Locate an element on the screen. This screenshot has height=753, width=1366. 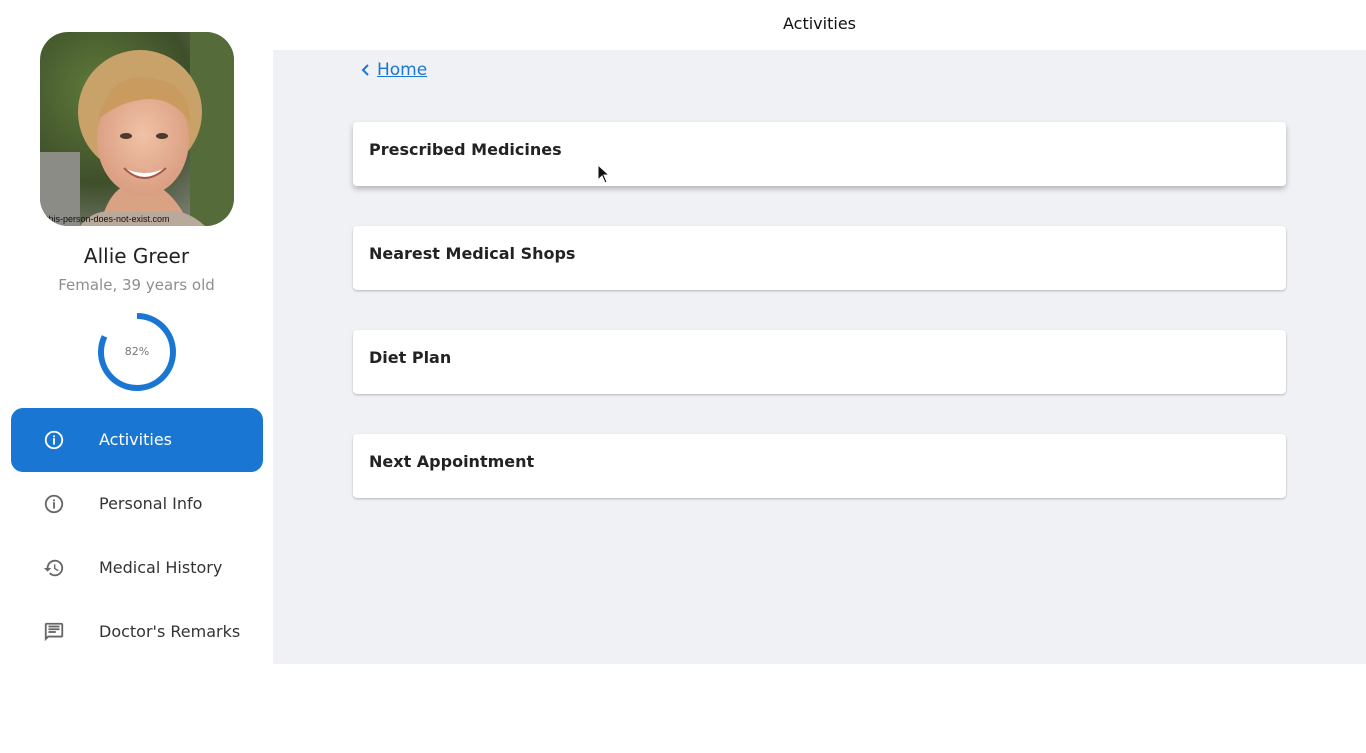
home-link: Home is located at coordinates (402, 70).